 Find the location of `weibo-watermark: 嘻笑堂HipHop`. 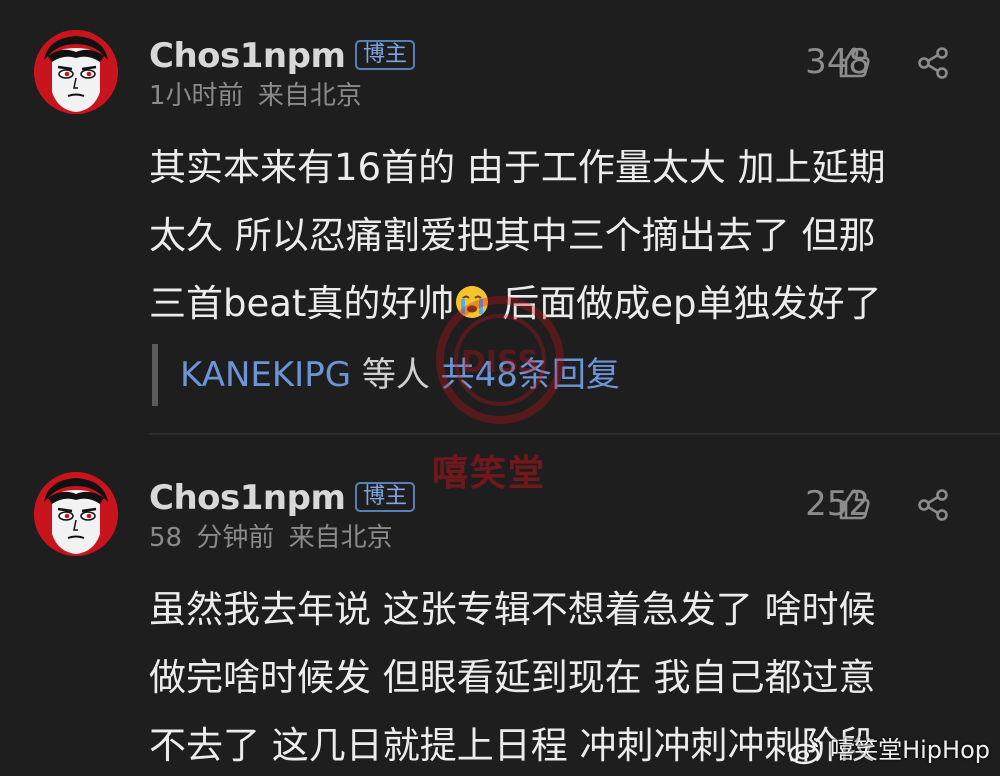

weibo-watermark: 嘻笑堂HipHop is located at coordinates (889, 750).